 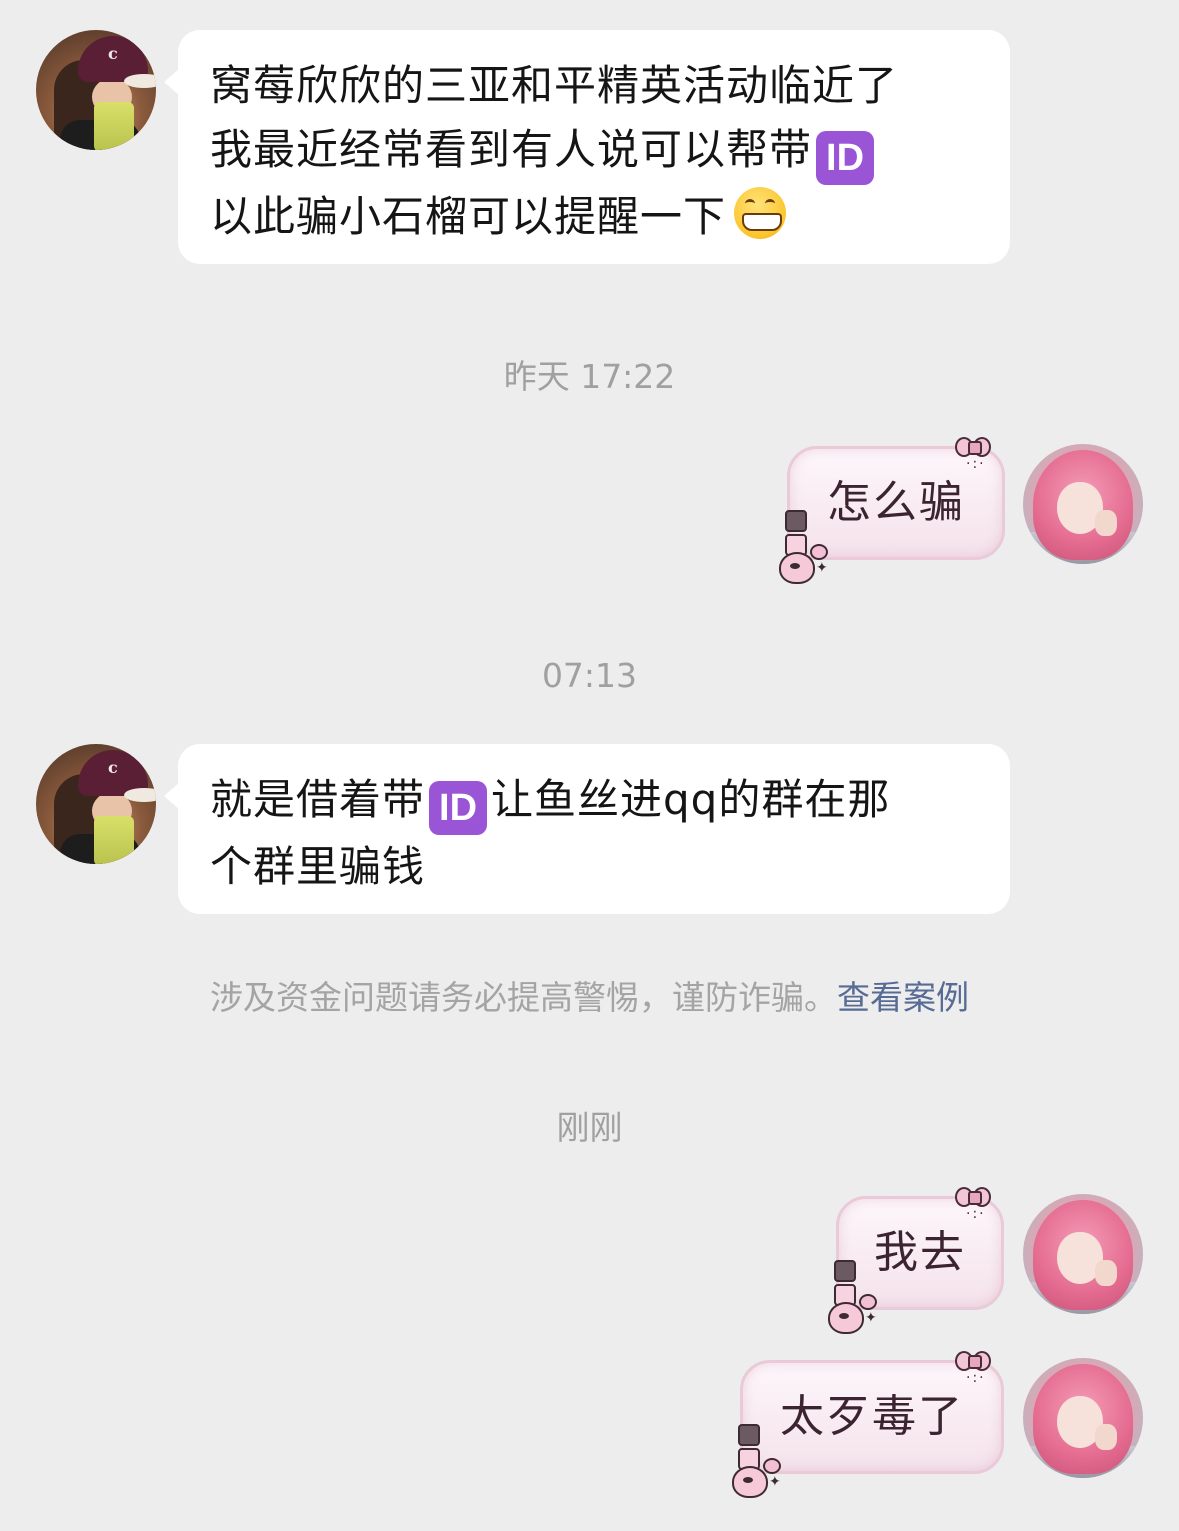 I want to click on fraud-warning-text: 涉及资金问题请务必提高警惕，谨防诈骗。, so click(x=523, y=997).